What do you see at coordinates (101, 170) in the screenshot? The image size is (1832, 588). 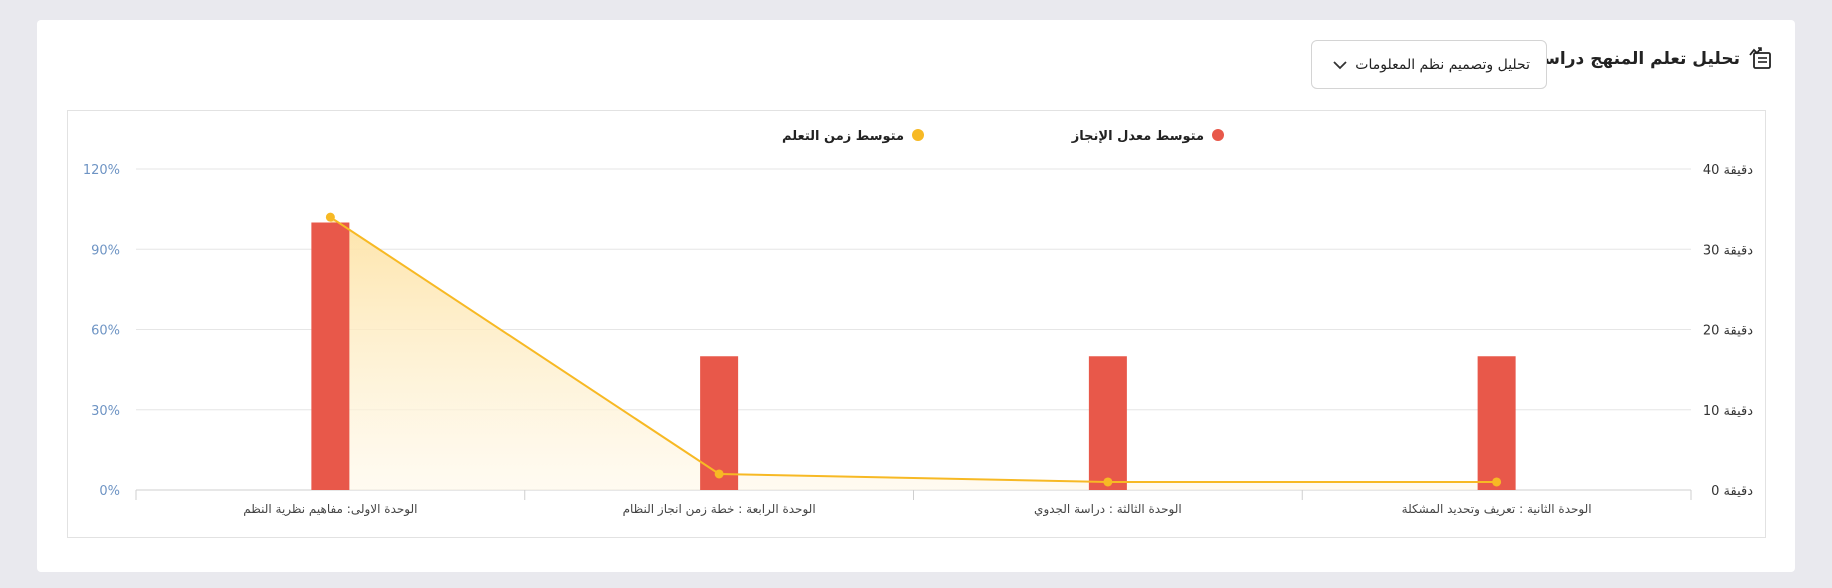 I see `left-axis-tick: 120%` at bounding box center [101, 170].